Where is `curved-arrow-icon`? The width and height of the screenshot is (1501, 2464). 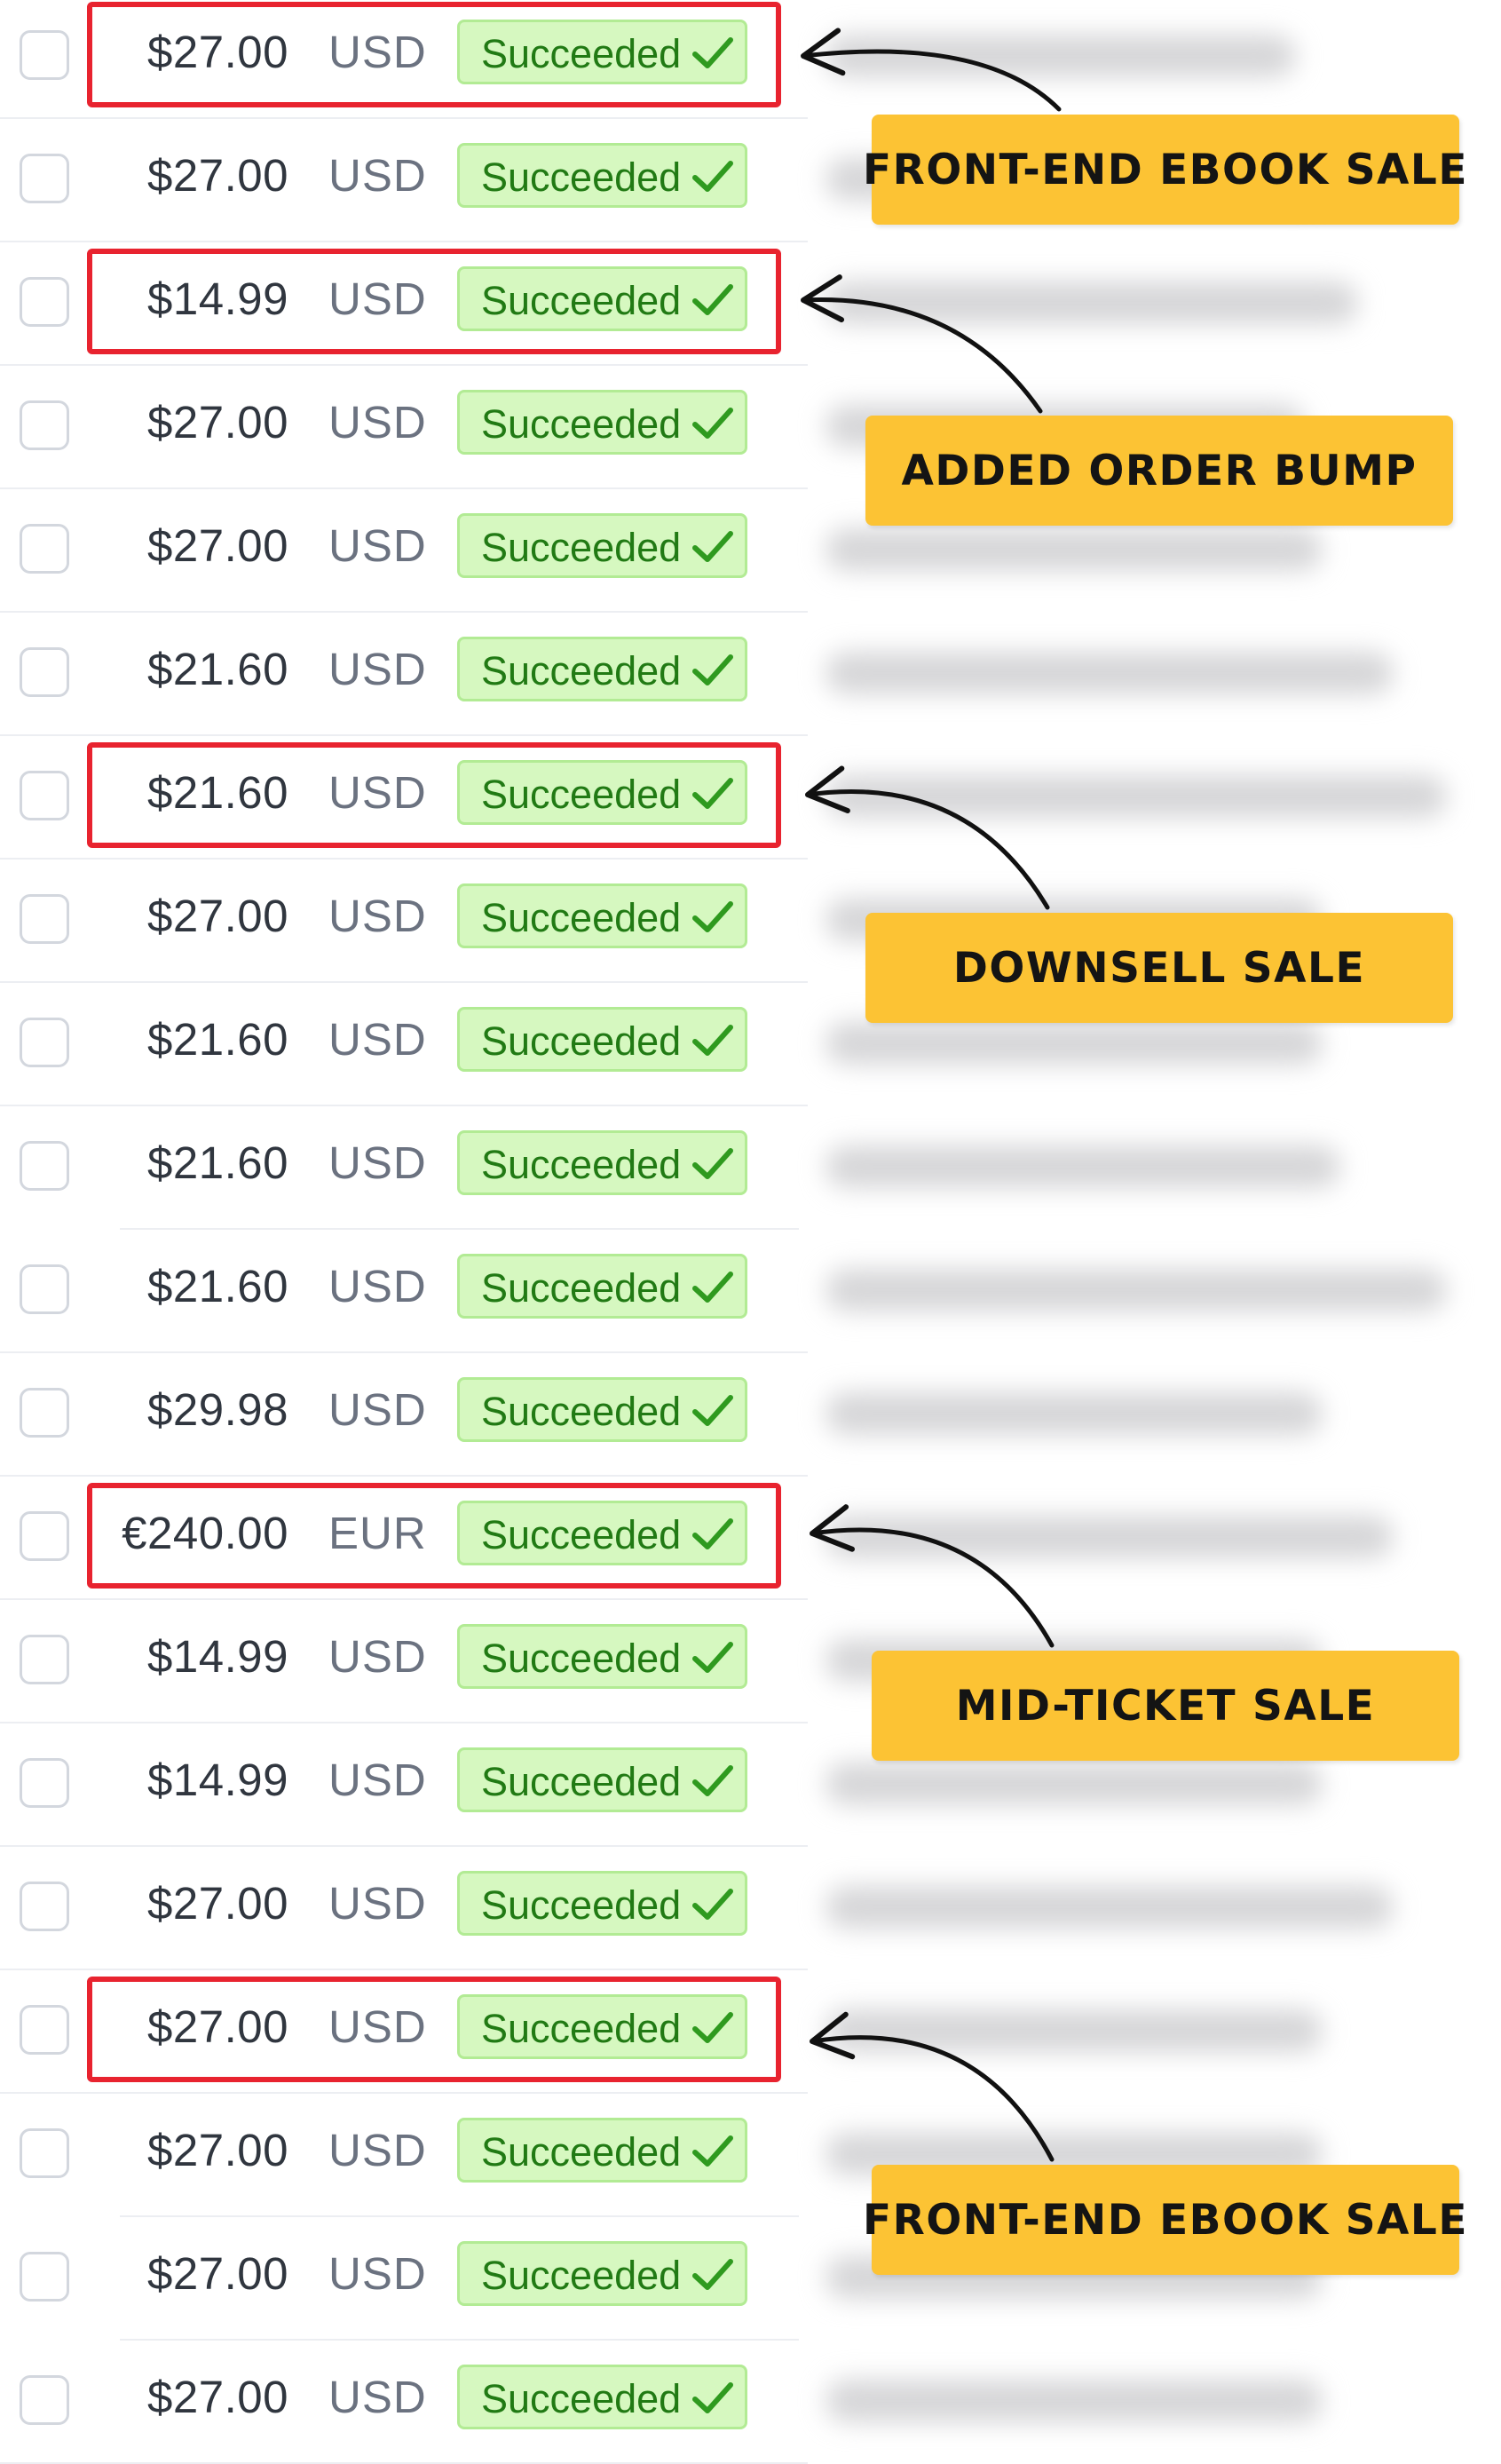
curved-arrow-icon is located at coordinates (931, 81).